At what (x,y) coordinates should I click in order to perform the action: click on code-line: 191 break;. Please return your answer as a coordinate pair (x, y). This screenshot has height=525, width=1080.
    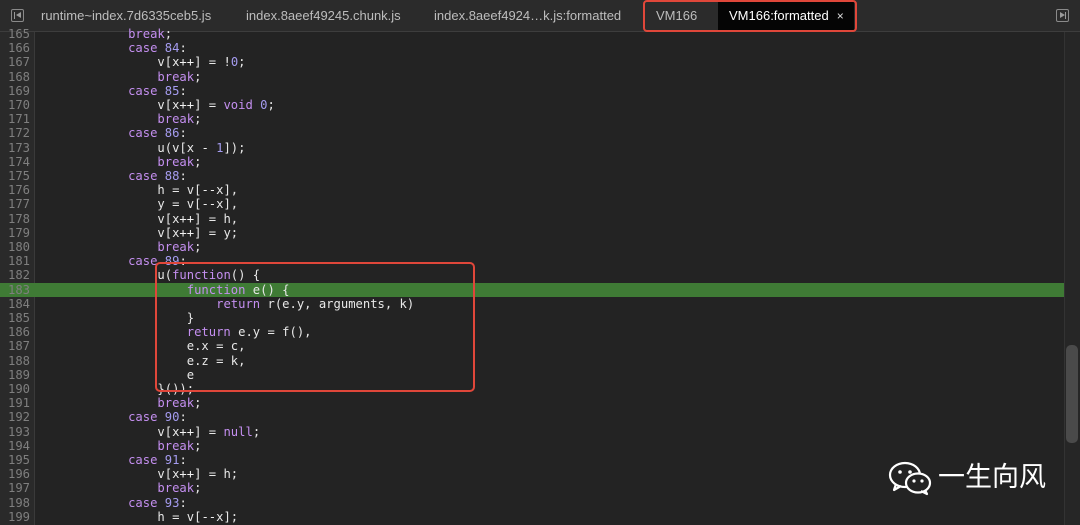
    Looking at the image, I should click on (532, 403).